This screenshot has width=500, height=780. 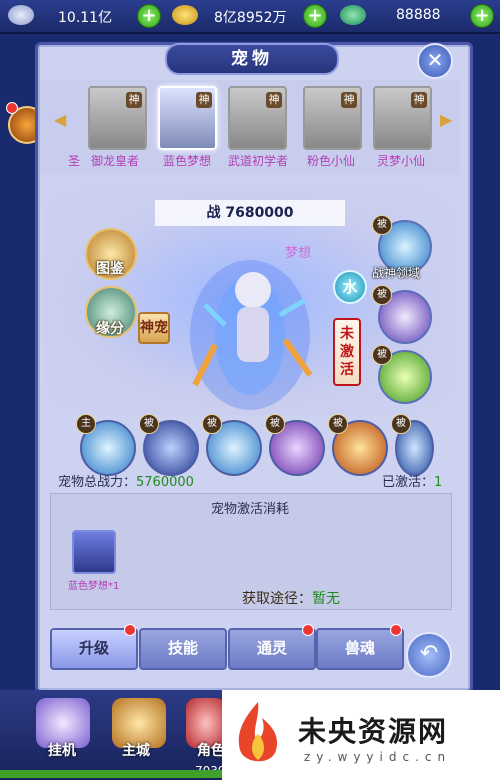 I want to click on exp-bar, so click(x=111, y=774).